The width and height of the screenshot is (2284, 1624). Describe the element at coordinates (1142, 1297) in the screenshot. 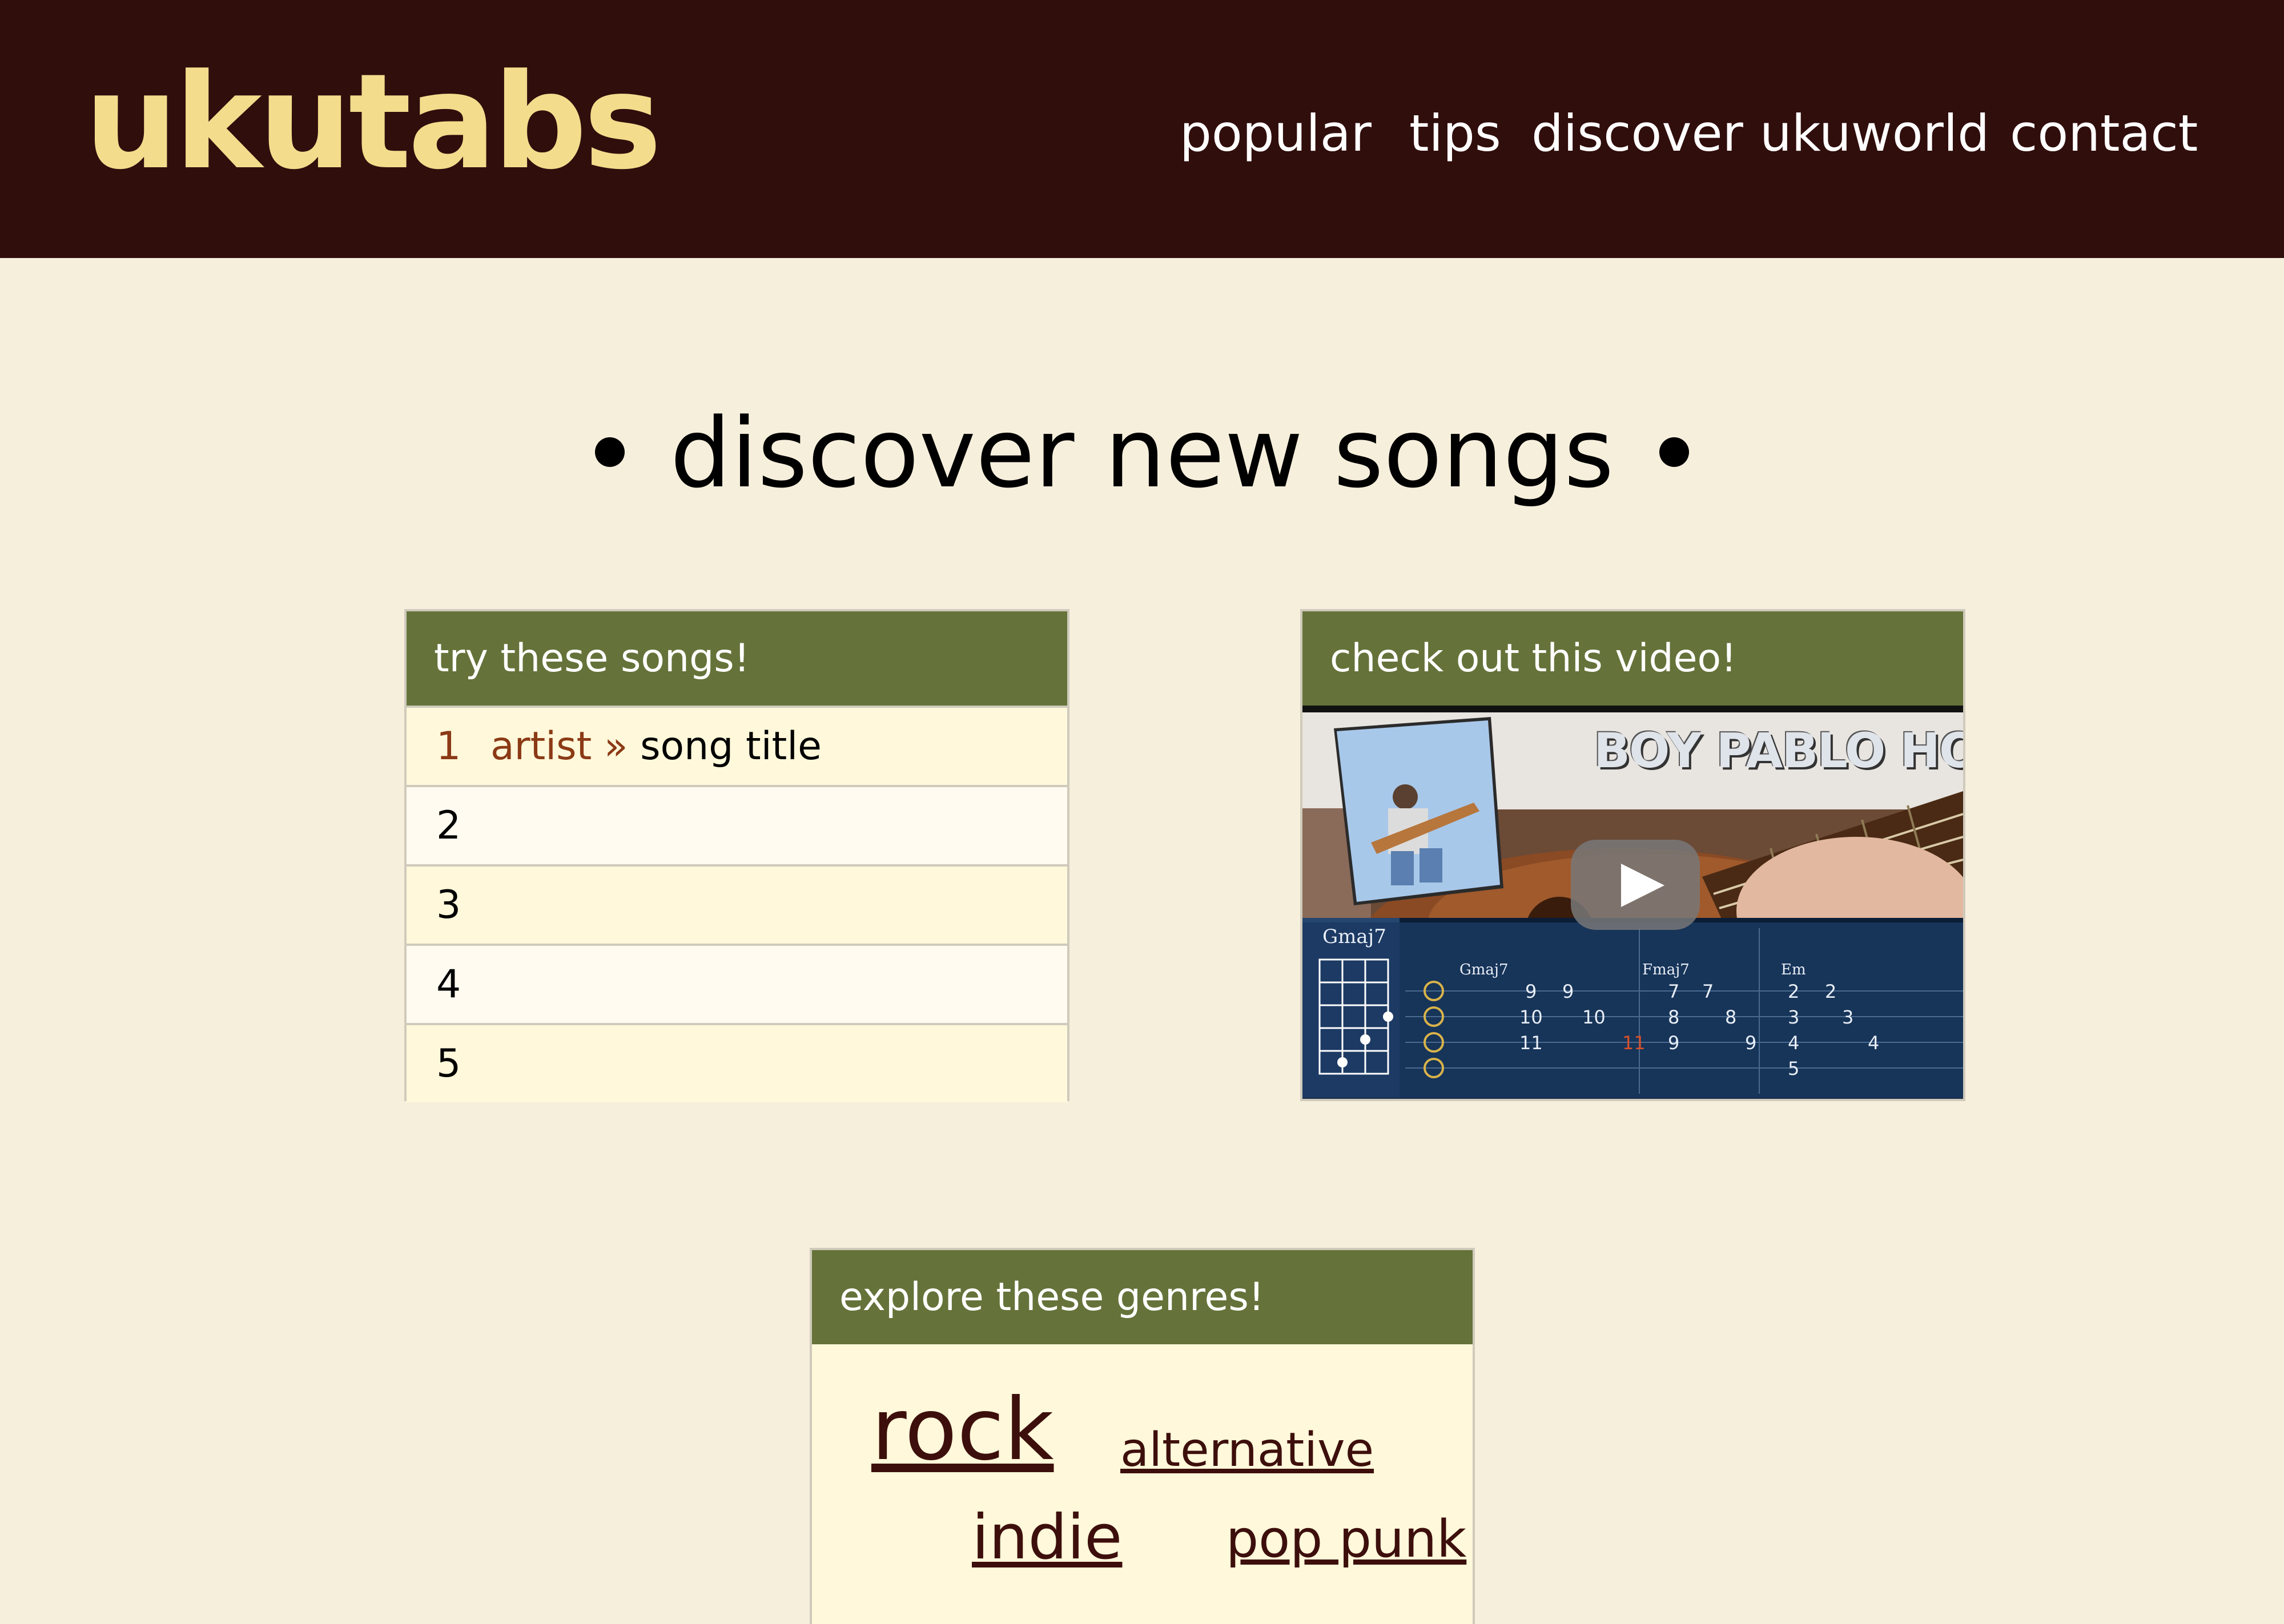

I see `genres-panel-title: explore these genres!` at that location.